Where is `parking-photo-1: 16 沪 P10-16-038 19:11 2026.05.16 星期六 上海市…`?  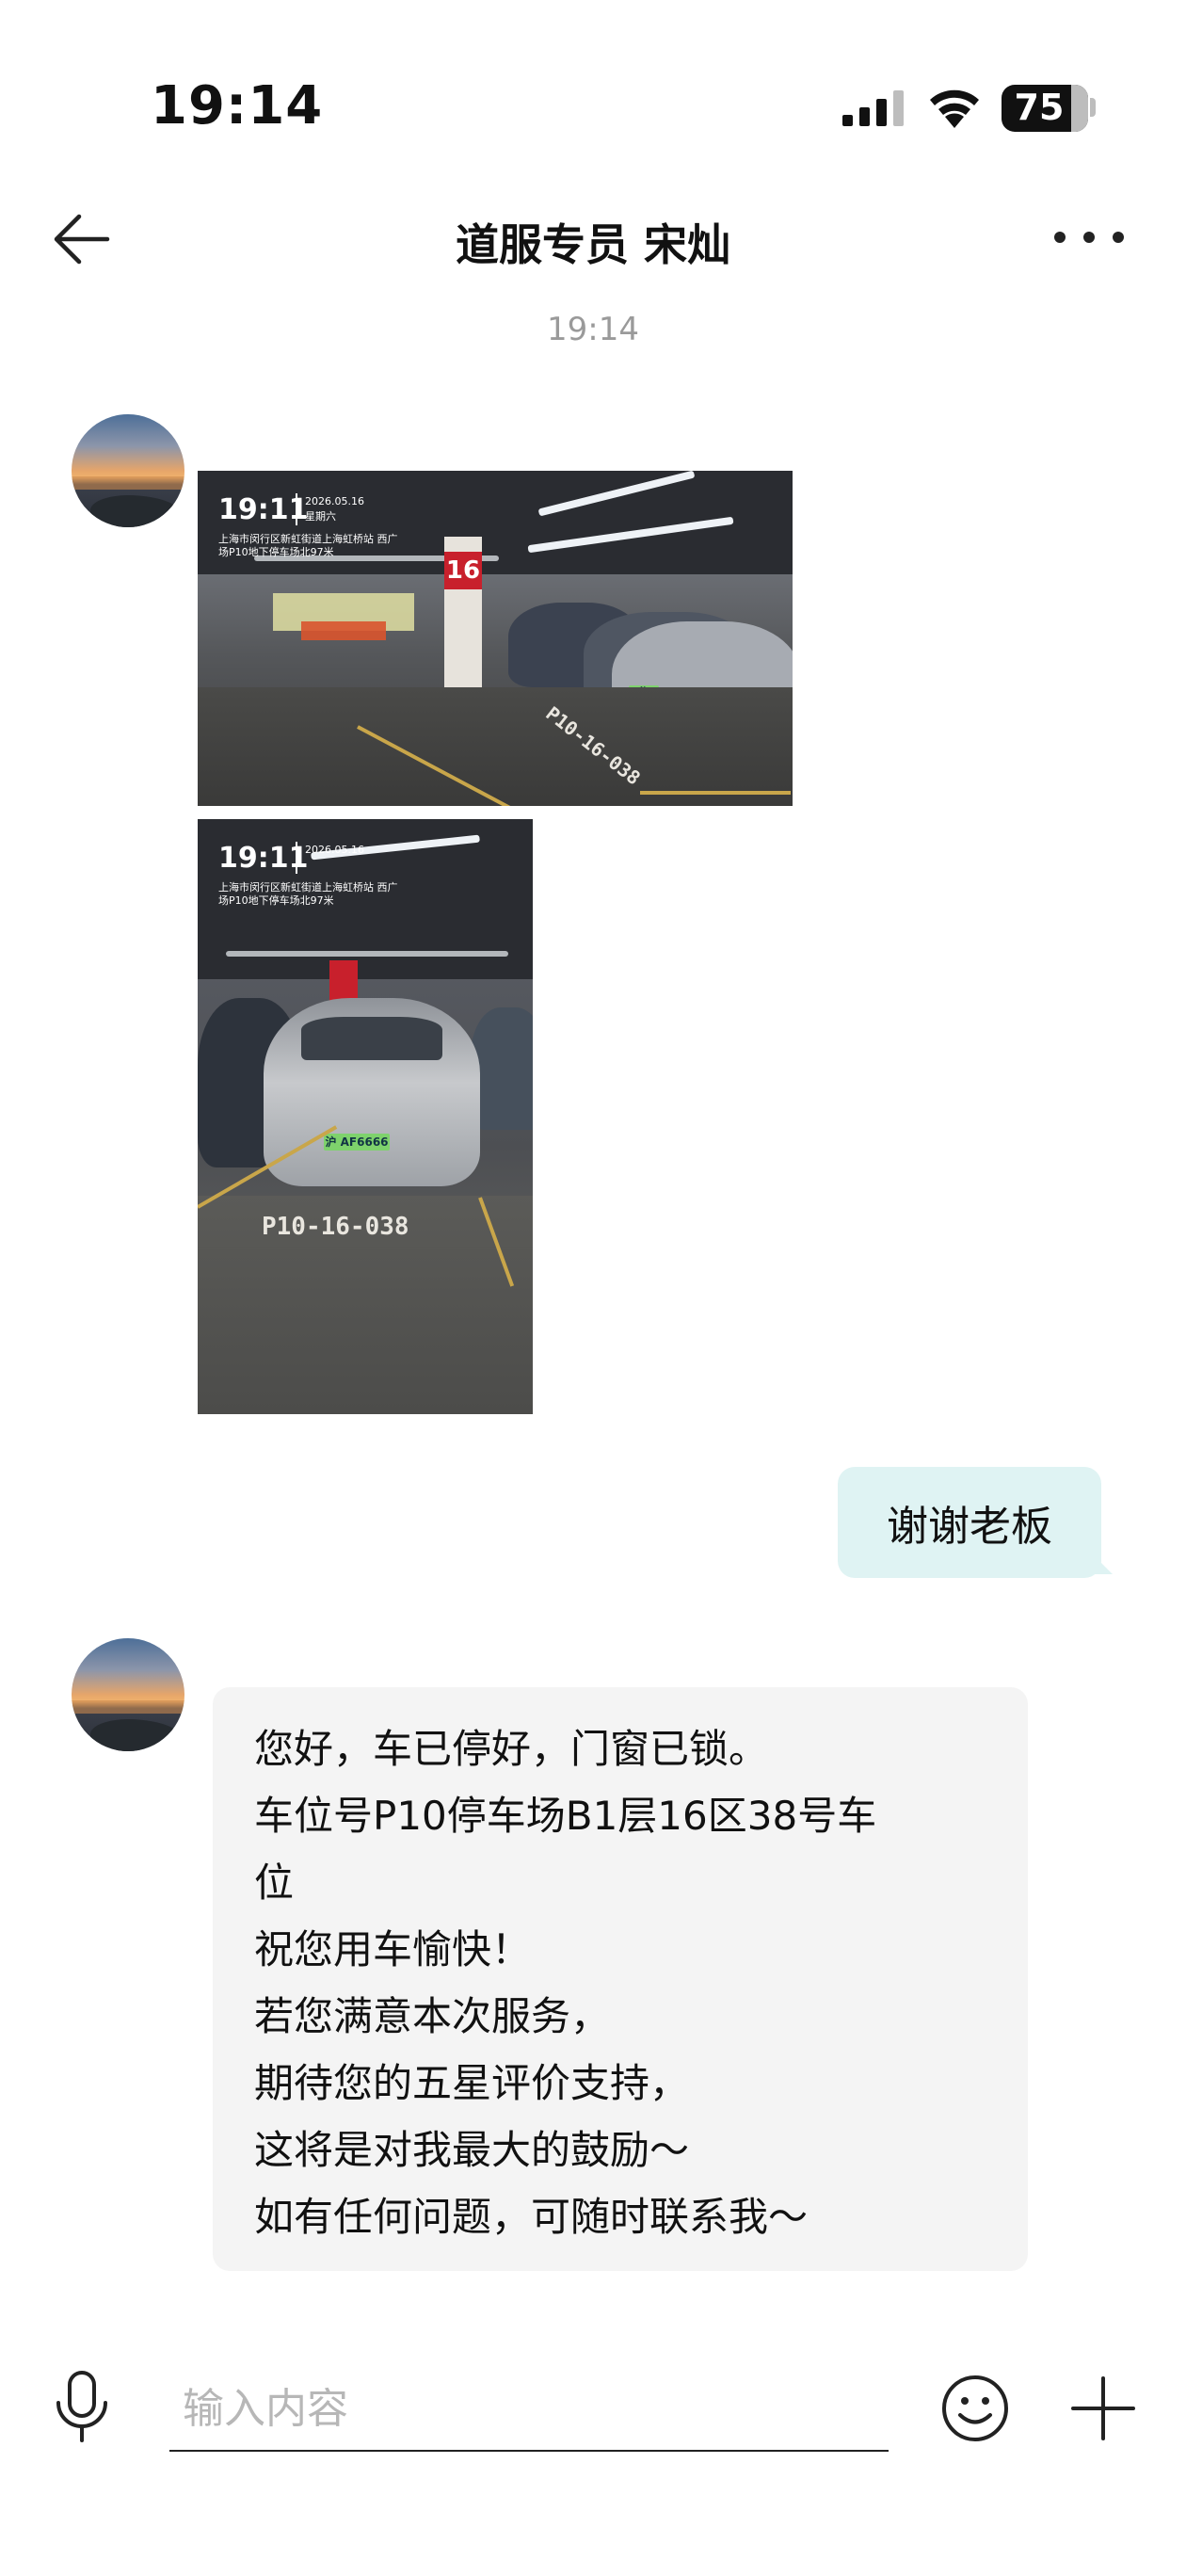
parking-photo-1: 16 沪 P10-16-038 19:11 2026.05.16 星期六 上海市… is located at coordinates (495, 638).